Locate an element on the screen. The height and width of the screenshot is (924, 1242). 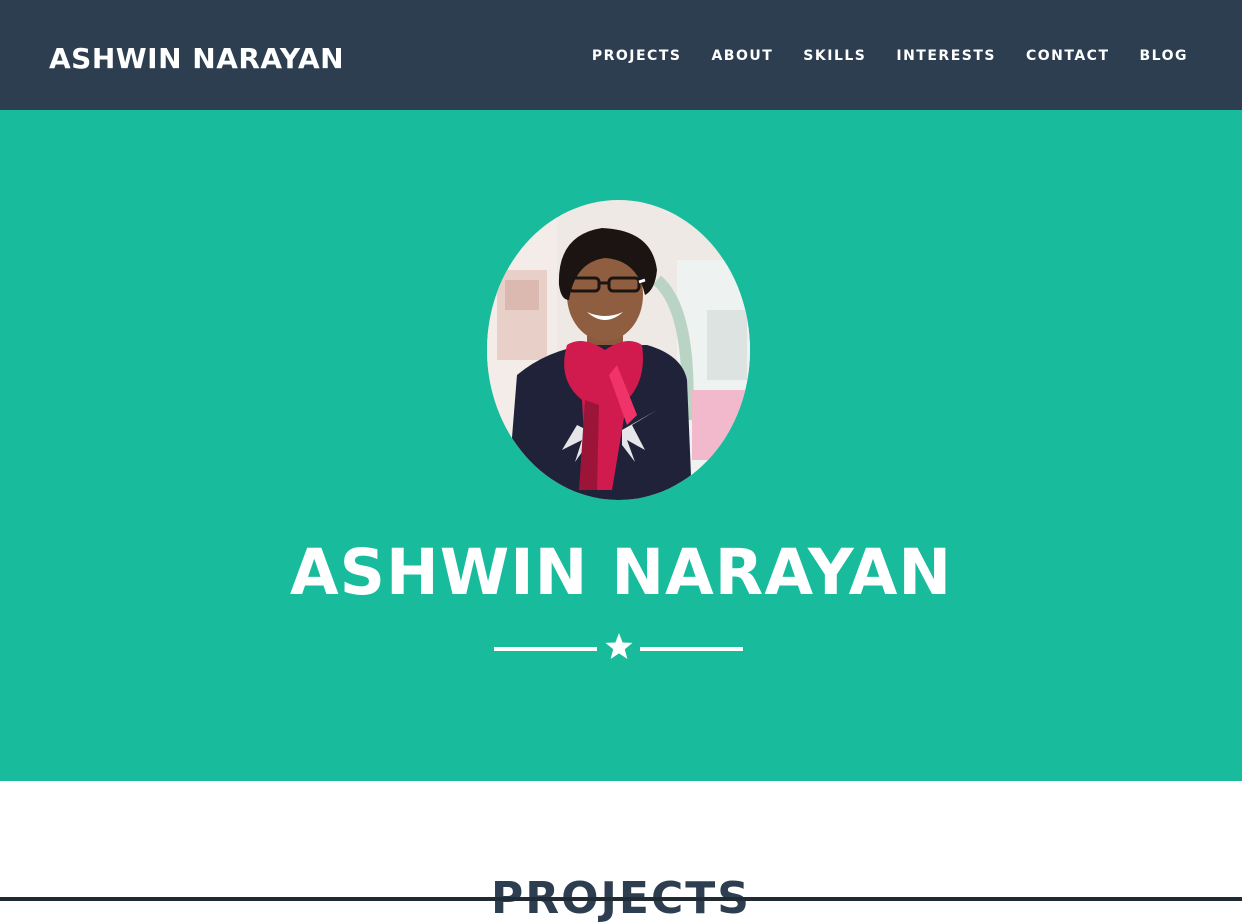
bottom-edge-bar is located at coordinates (621, 899).